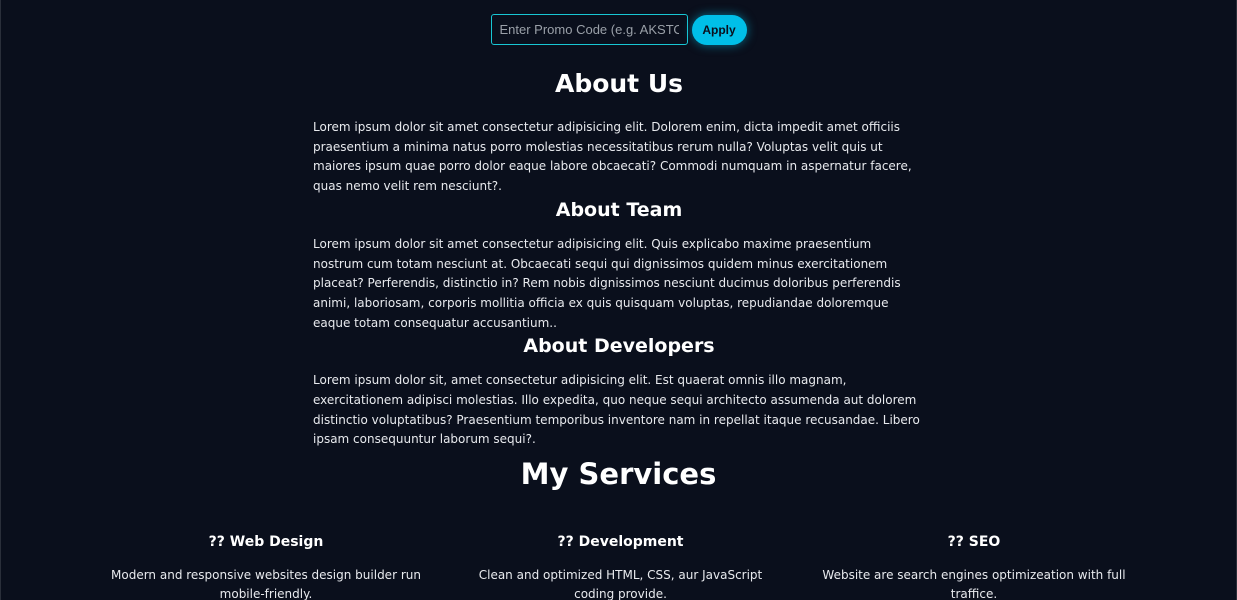 The width and height of the screenshot is (1237, 600). Describe the element at coordinates (620, 542) in the screenshot. I see `service-title: ?? Development` at that location.